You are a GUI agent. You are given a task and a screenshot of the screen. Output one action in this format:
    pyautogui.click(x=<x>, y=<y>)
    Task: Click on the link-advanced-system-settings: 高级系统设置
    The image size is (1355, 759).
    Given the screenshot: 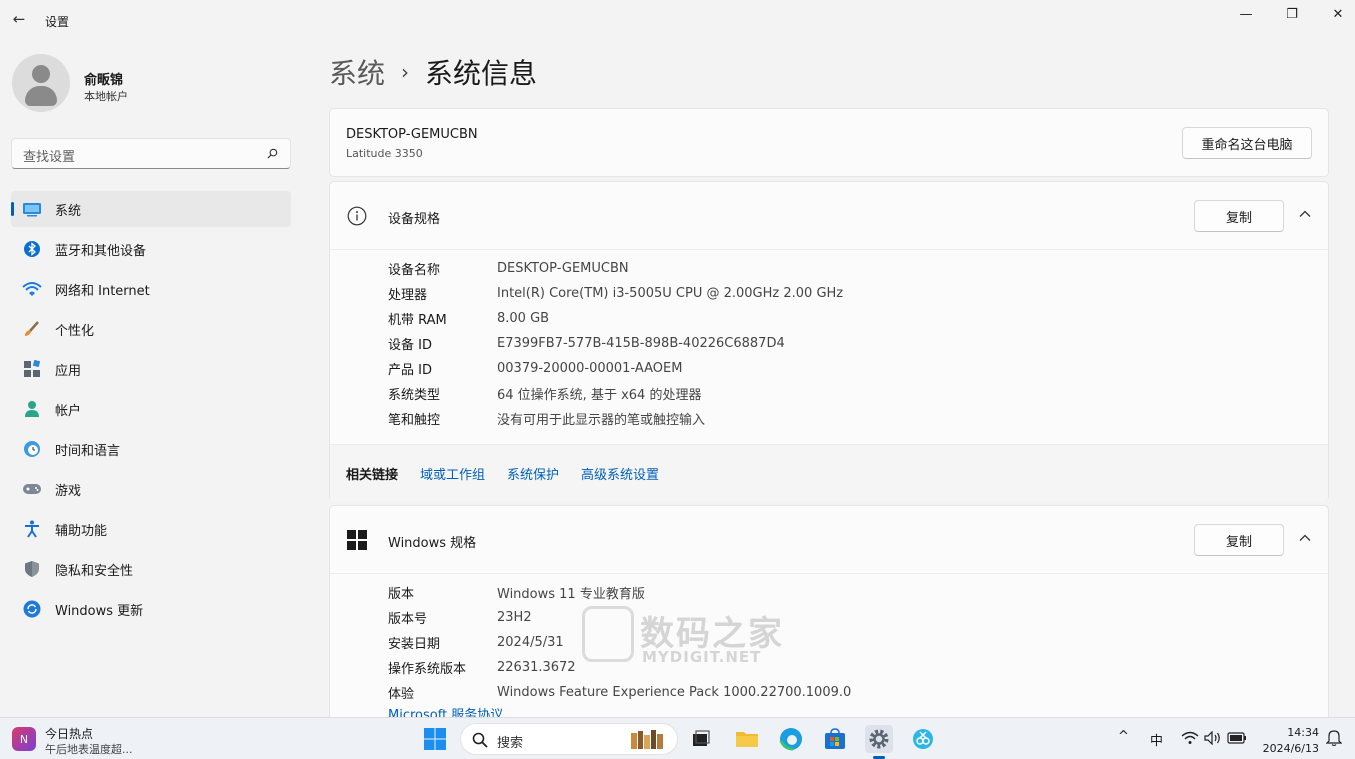 What is the action you would take?
    pyautogui.click(x=620, y=473)
    